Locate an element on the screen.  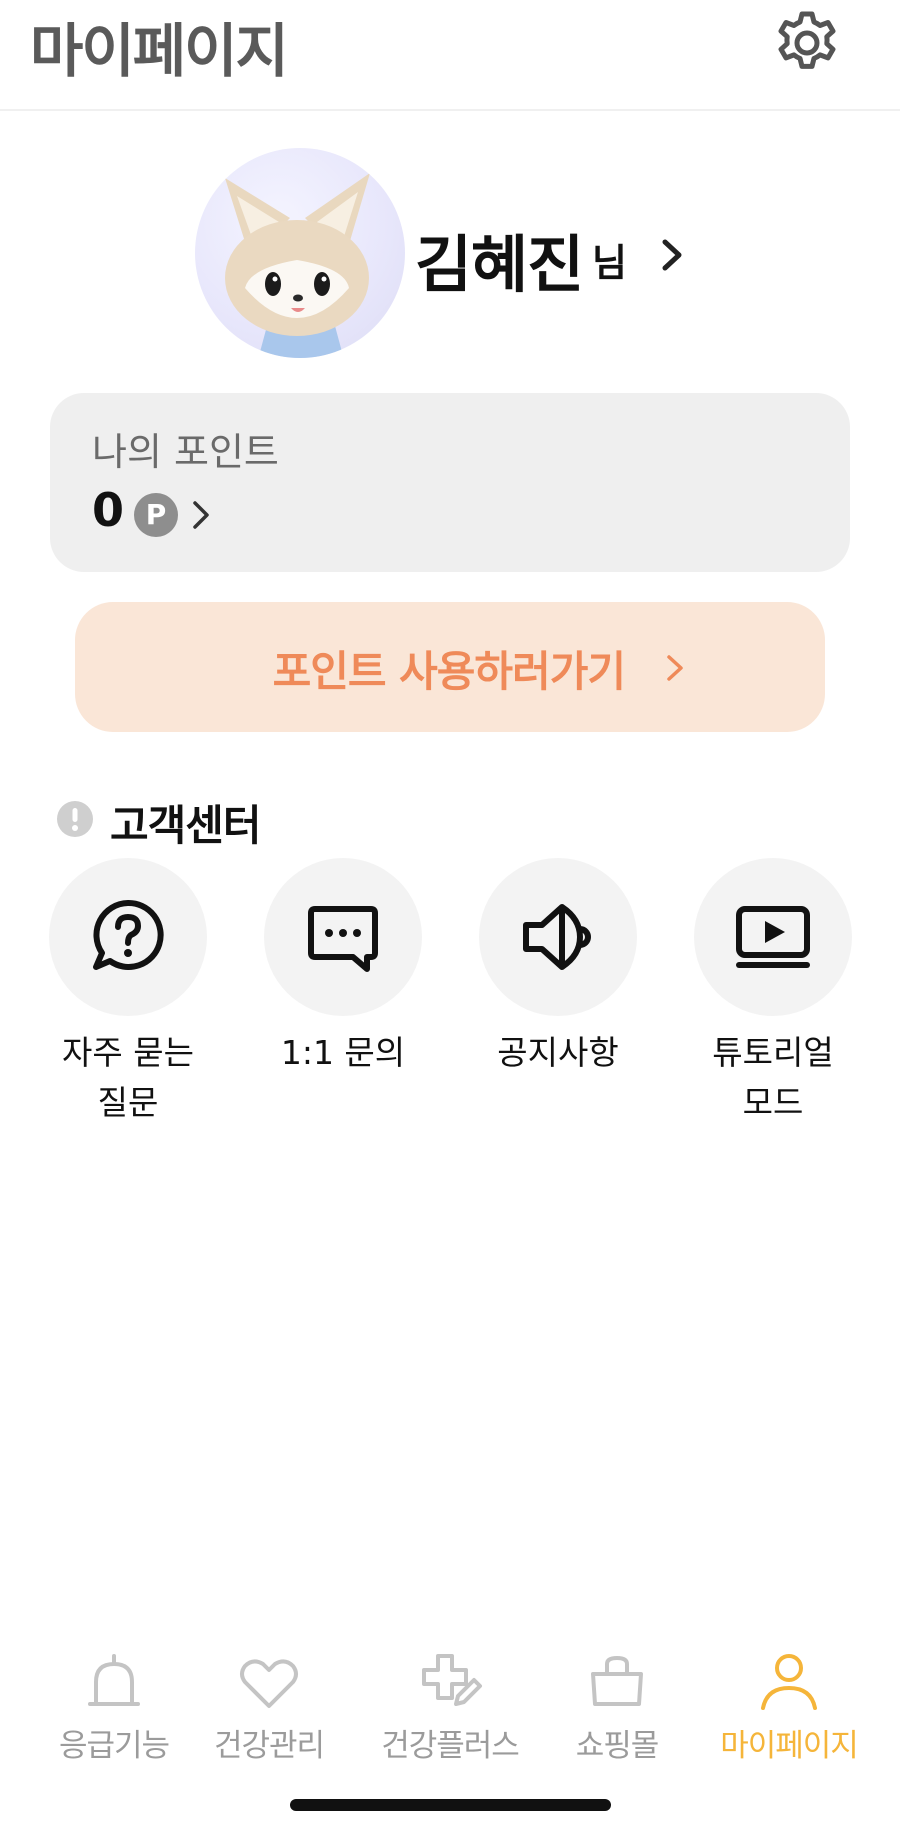
user-name-suffix: 님 is located at coordinates (609, 263).